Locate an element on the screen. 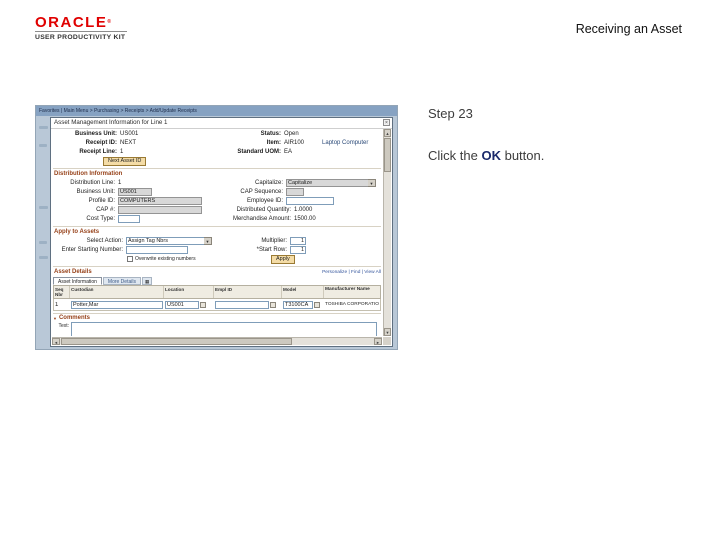  distributed-quantity-value: 1.0000 is located at coordinates (303, 210).